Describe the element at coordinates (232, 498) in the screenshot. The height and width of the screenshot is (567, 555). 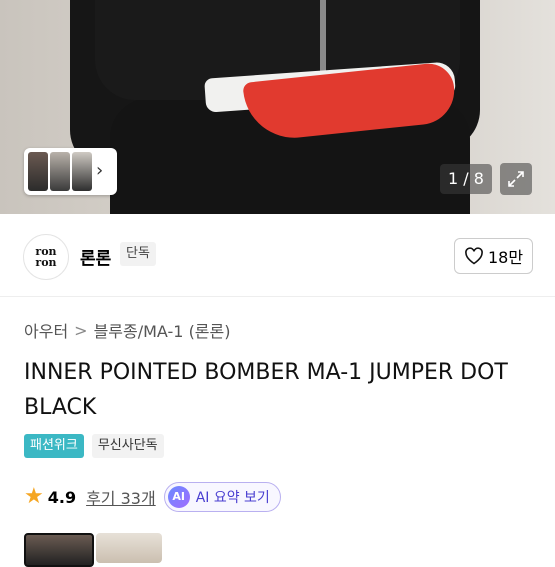
I see `ai-summary-label: AI 요약 보기` at that location.